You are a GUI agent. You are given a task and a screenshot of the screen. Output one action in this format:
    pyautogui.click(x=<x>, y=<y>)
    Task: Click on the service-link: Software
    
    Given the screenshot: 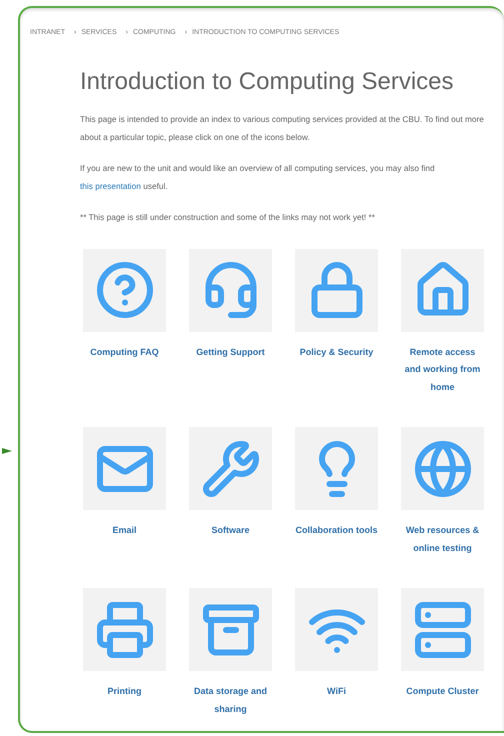 What is the action you would take?
    pyautogui.click(x=230, y=531)
    